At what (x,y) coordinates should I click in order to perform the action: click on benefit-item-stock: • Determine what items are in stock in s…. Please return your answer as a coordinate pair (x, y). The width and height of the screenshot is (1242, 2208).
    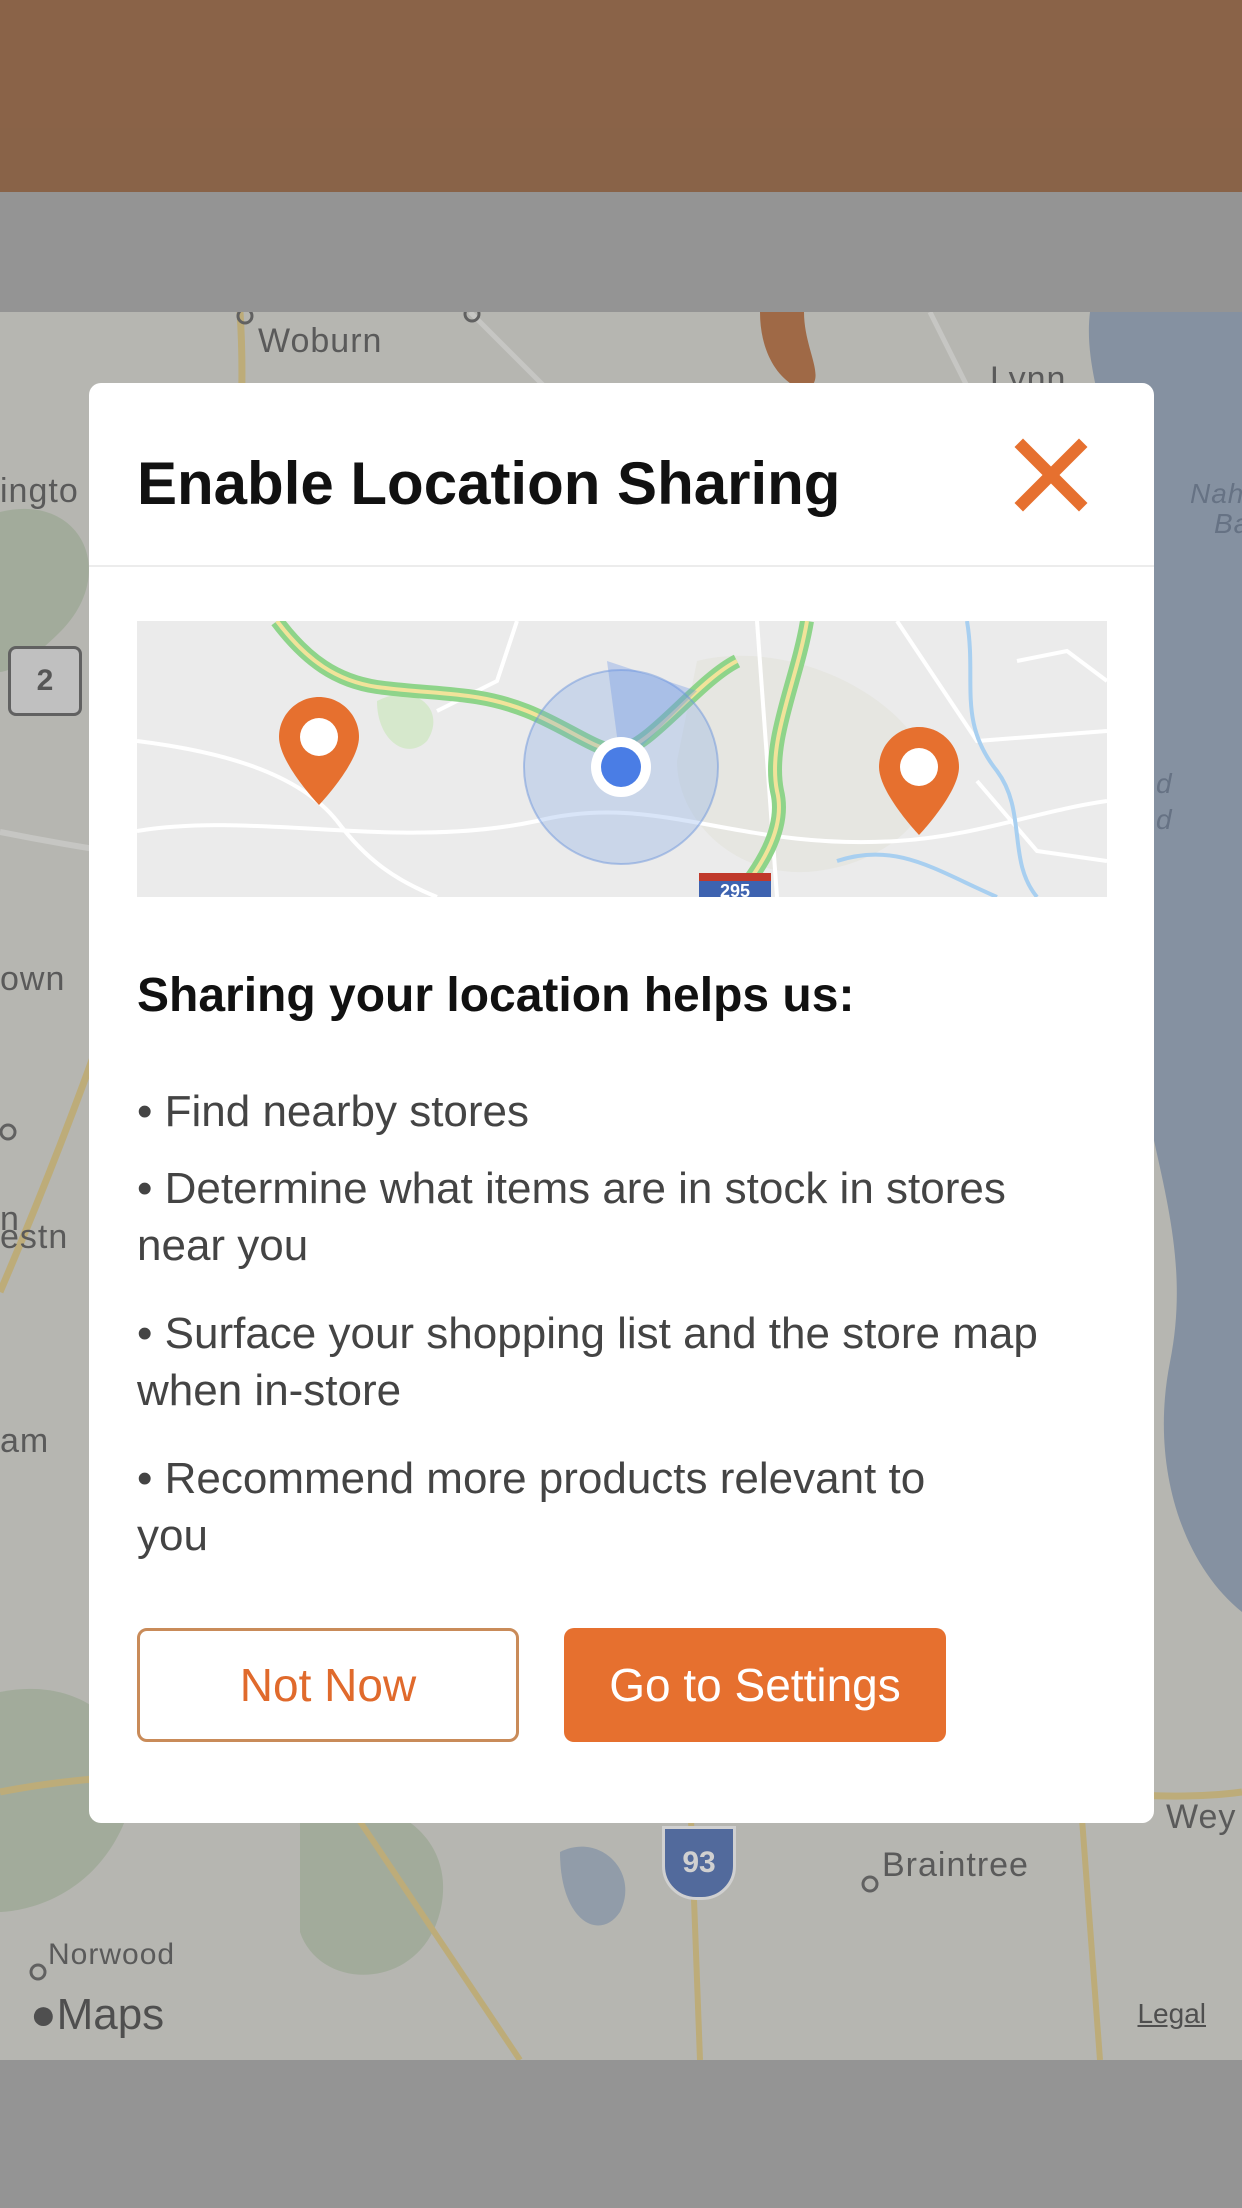
    Looking at the image, I should click on (571, 1217).